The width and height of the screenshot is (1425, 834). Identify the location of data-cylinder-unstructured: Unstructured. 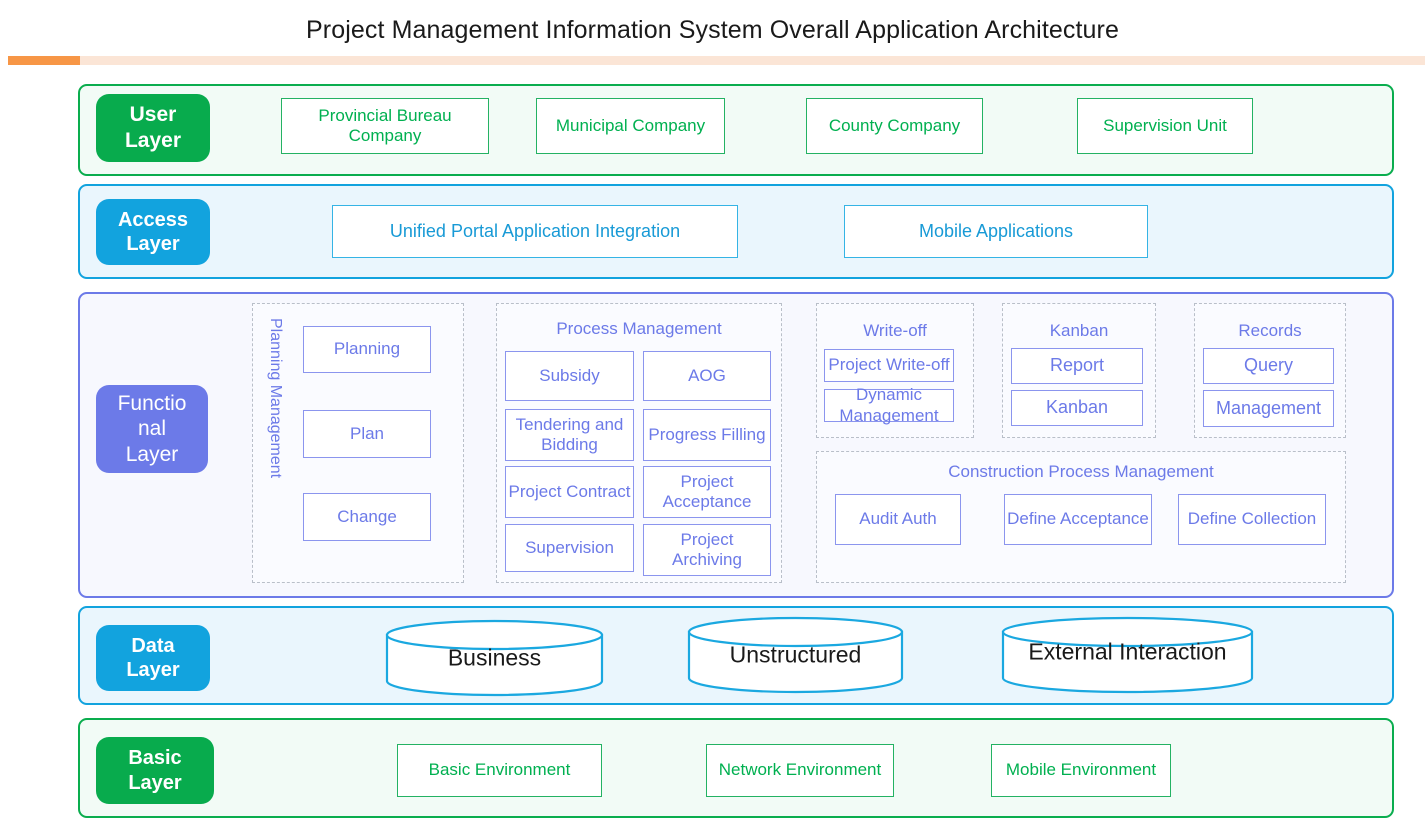
(795, 655).